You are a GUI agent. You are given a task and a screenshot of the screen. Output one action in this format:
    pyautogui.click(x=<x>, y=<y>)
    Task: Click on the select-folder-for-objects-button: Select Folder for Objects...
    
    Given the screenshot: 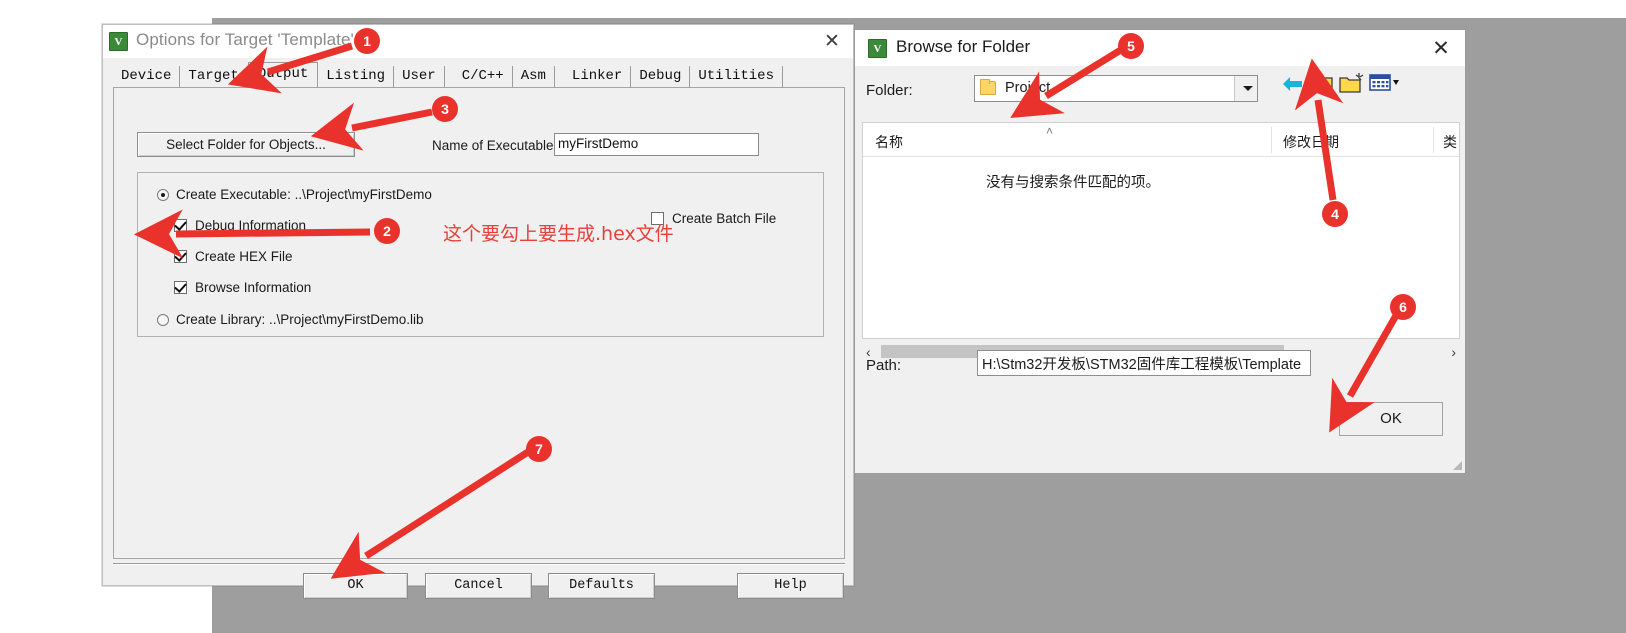 What is the action you would take?
    pyautogui.click(x=246, y=144)
    